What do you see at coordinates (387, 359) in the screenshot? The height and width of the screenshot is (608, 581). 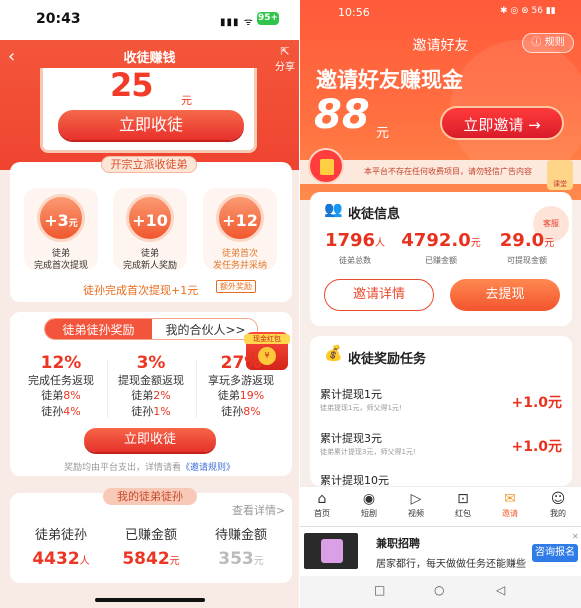 I see `task-title: 收徒奖励任务` at bounding box center [387, 359].